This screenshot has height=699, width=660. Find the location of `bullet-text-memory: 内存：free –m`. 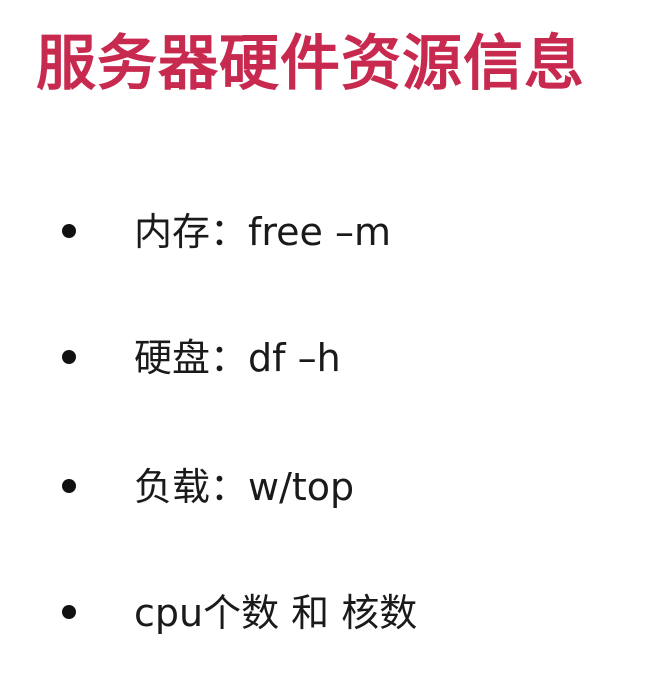

bullet-text-memory: 内存：free –m is located at coordinates (263, 232).